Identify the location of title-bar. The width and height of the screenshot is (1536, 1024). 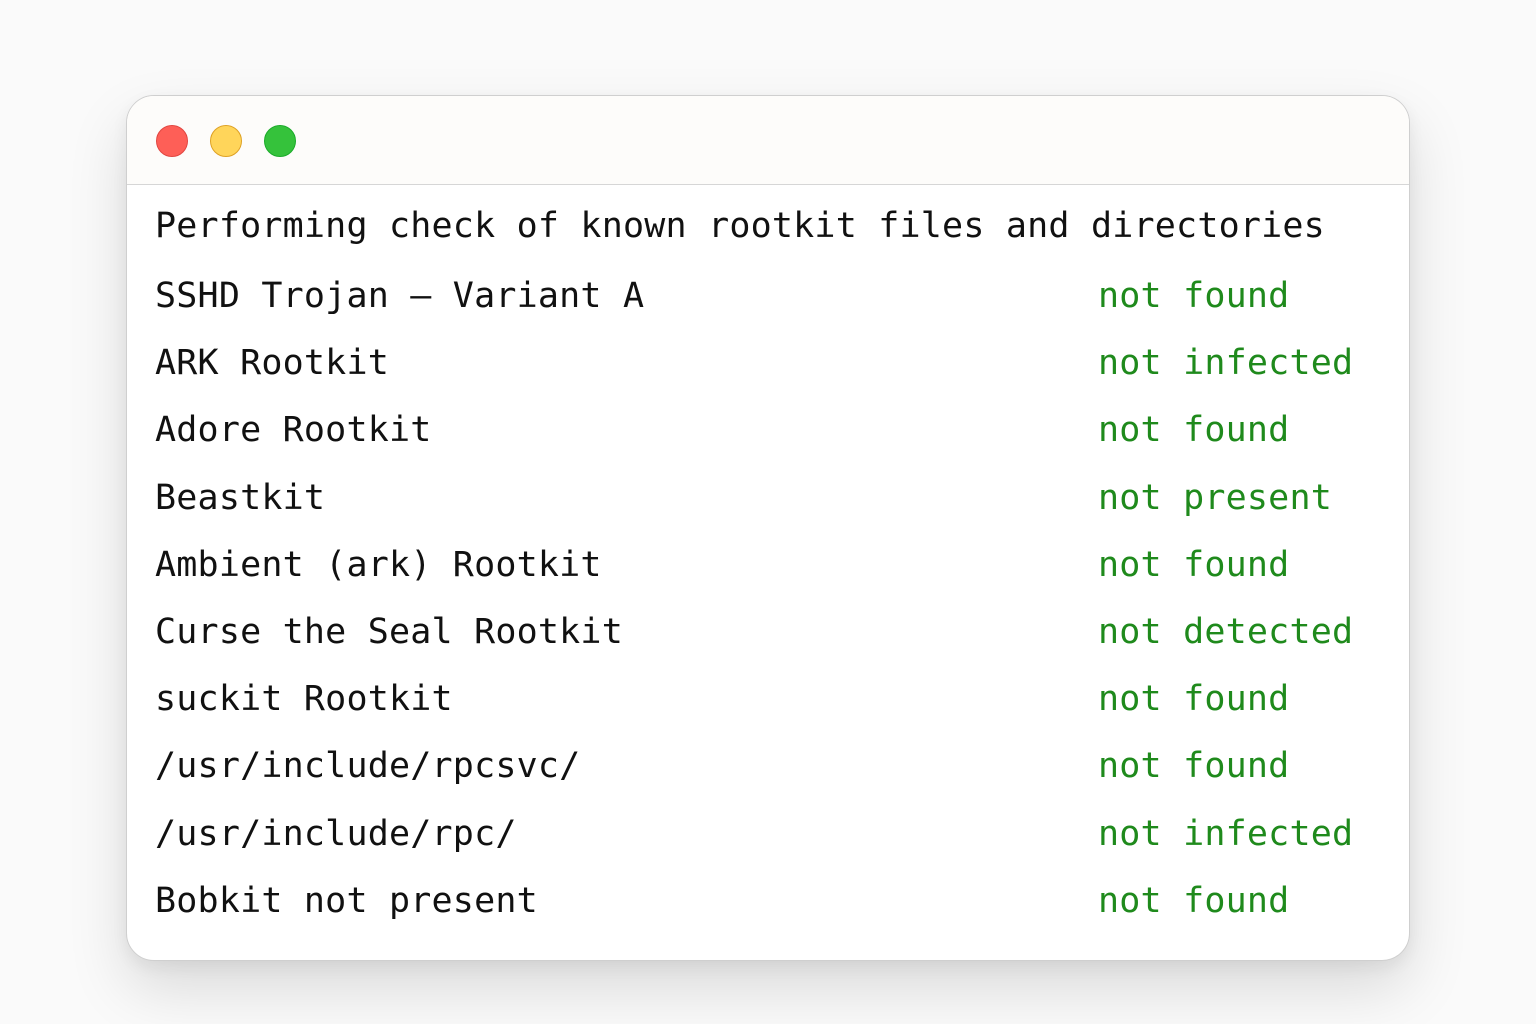
(768, 140).